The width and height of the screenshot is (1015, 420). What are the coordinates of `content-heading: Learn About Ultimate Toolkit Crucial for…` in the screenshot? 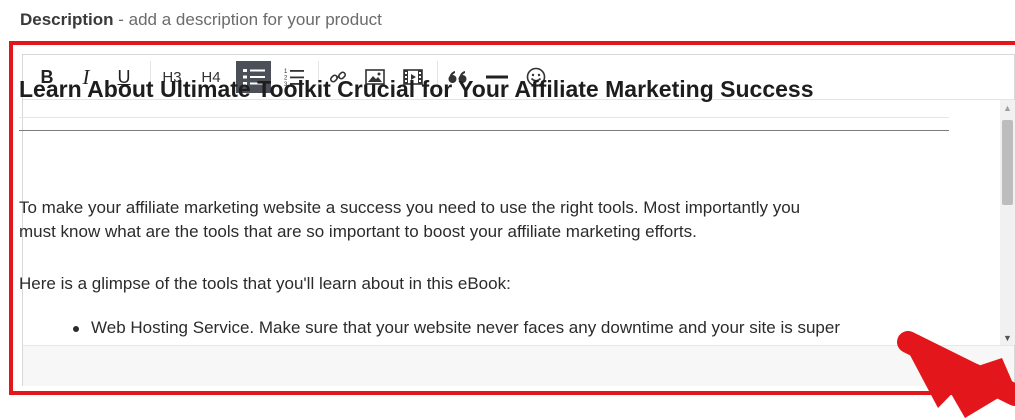 It's located at (416, 89).